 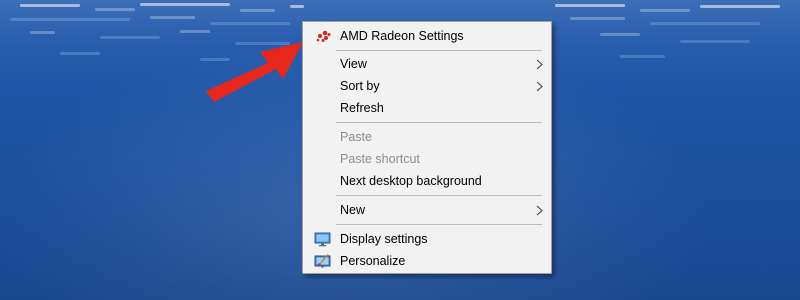 I want to click on menu-item-amd-radeon-settings: AMD Radeon Settings, so click(x=427, y=36).